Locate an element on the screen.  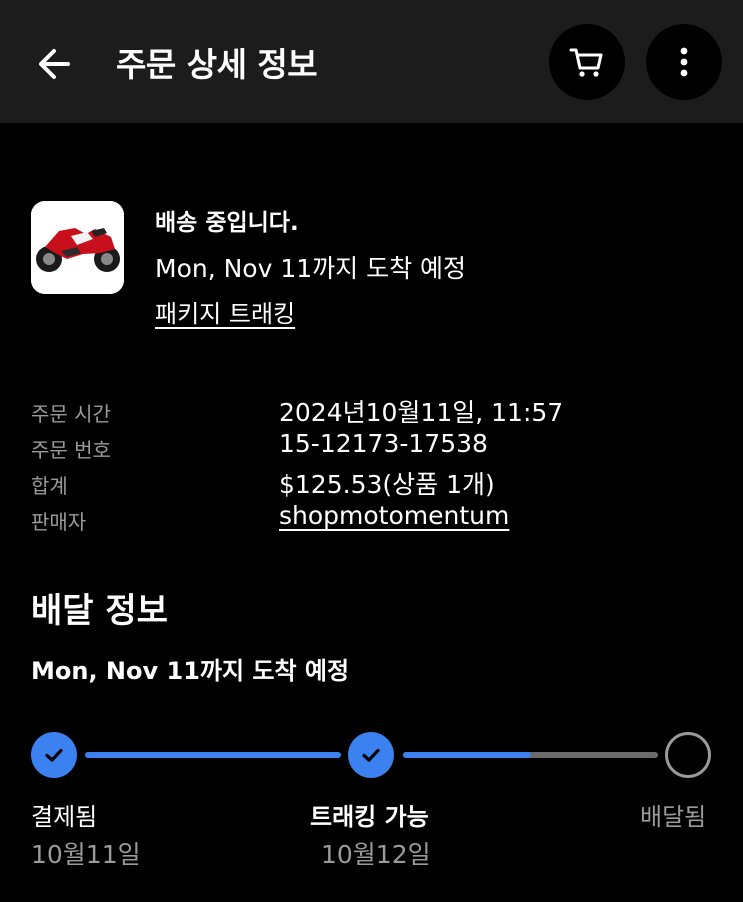
product-thumbnail is located at coordinates (77, 247).